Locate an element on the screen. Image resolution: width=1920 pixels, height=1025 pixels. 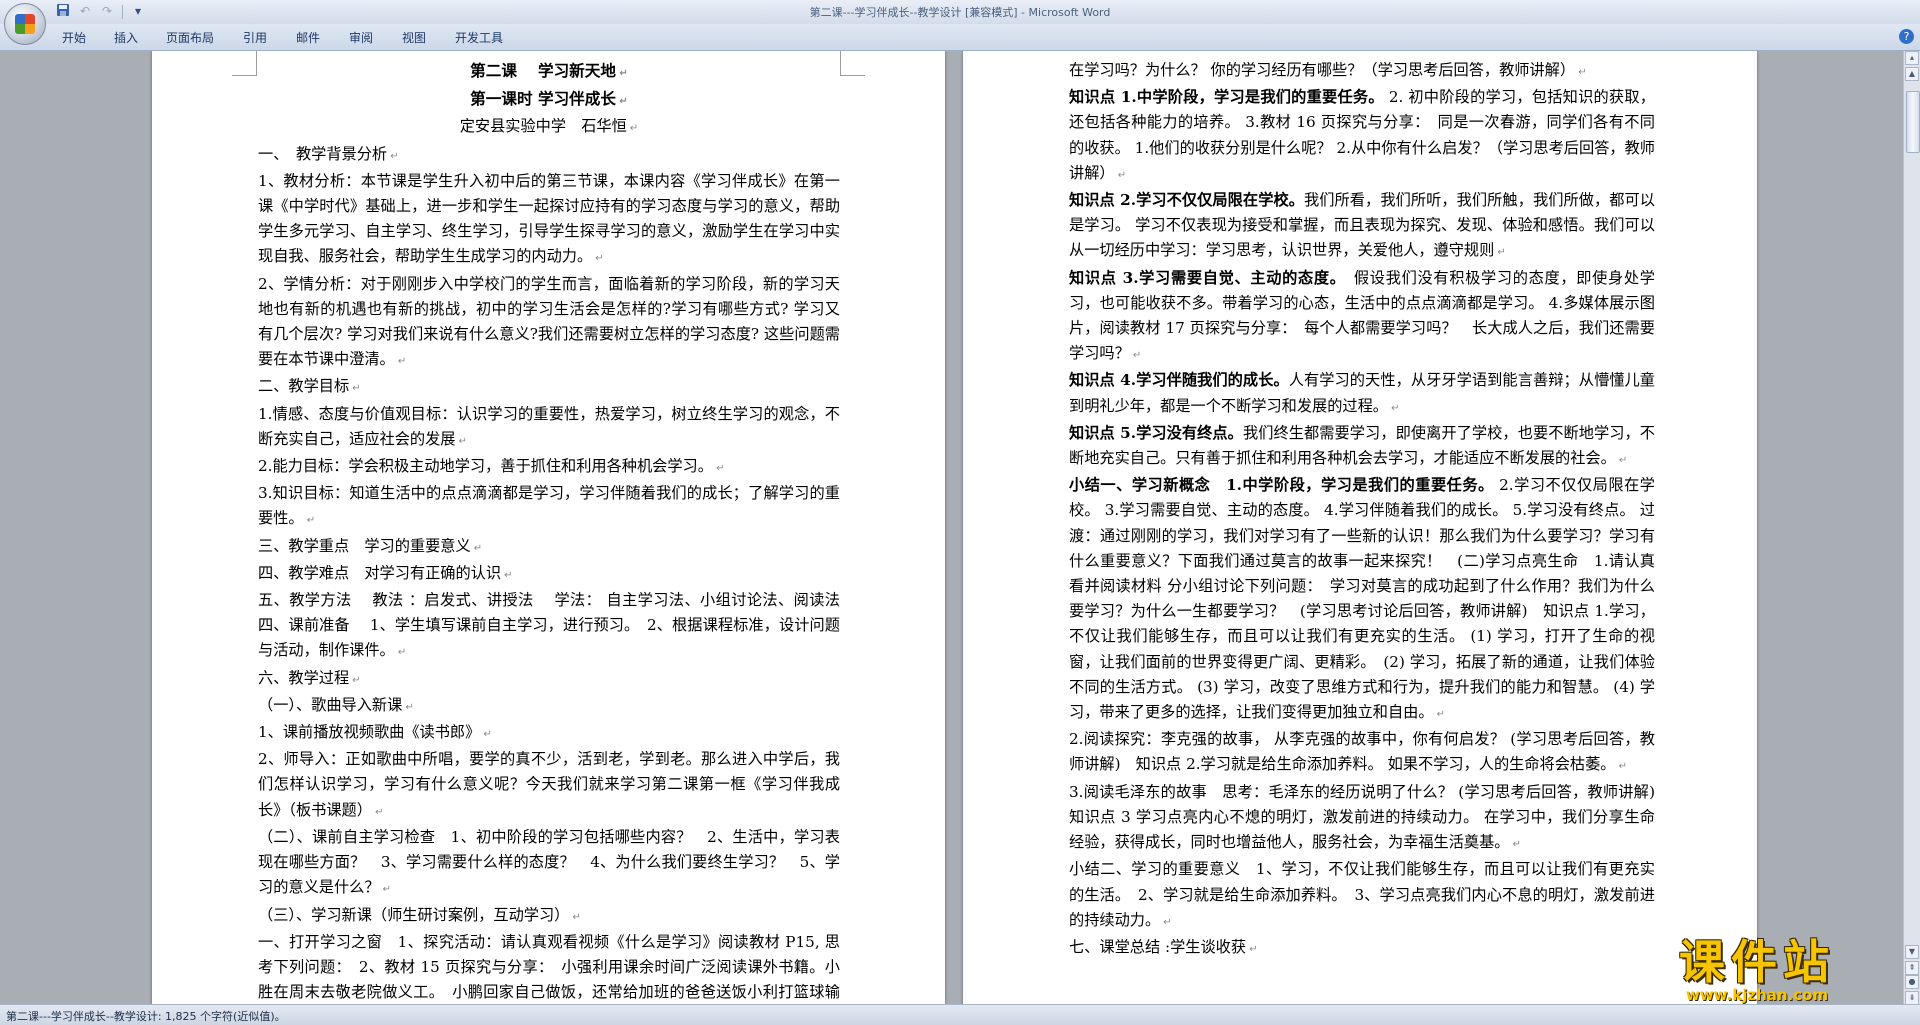
ruler-toggle-icon: ▴ is located at coordinates (1912, 58).